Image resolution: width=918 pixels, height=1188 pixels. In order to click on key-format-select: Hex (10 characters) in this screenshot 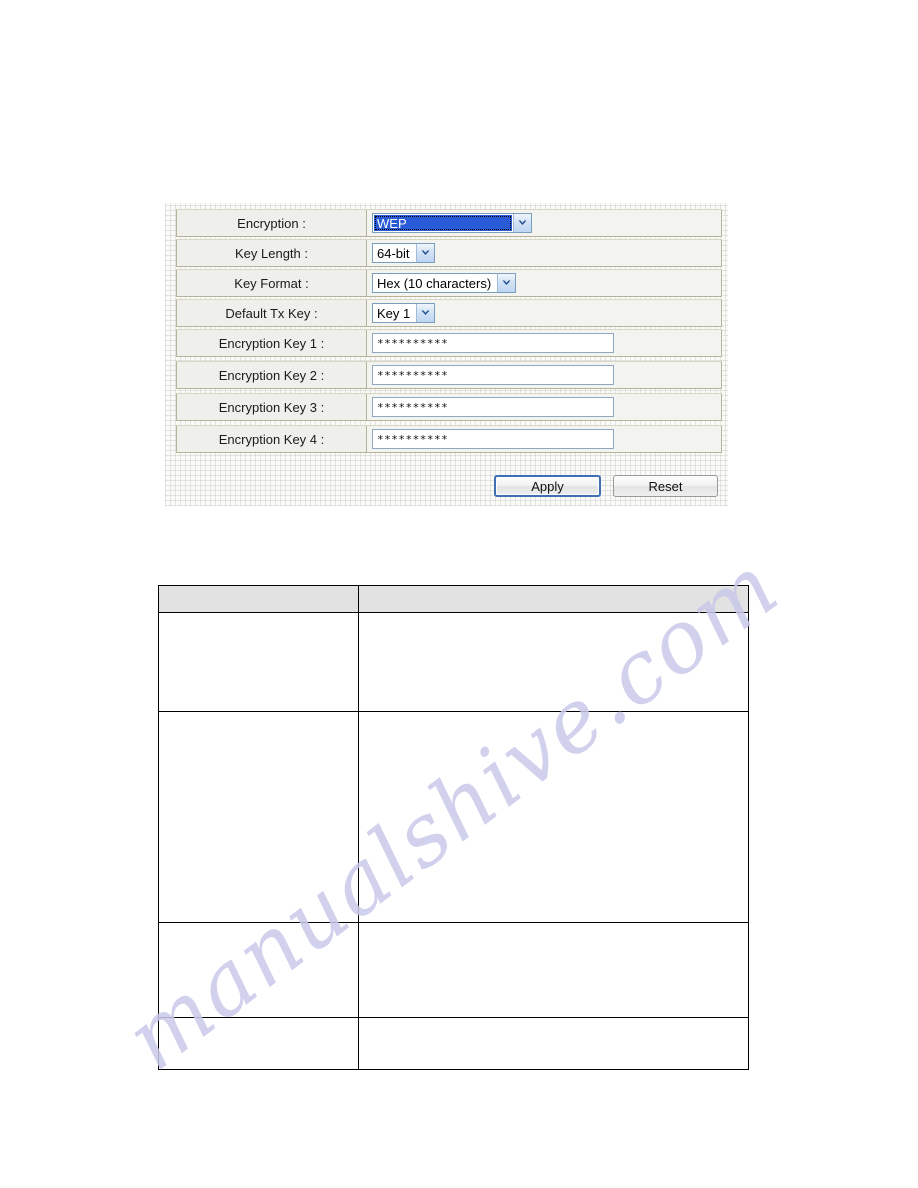, I will do `click(444, 283)`.